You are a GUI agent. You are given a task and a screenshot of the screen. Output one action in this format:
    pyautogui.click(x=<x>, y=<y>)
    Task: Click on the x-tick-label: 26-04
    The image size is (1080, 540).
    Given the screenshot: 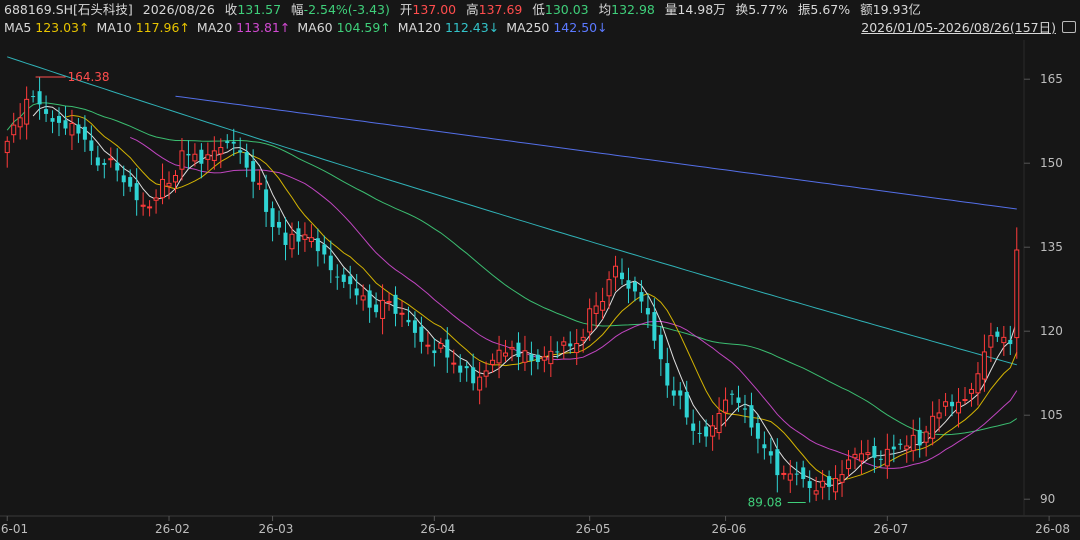 What is the action you would take?
    pyautogui.click(x=437, y=529)
    